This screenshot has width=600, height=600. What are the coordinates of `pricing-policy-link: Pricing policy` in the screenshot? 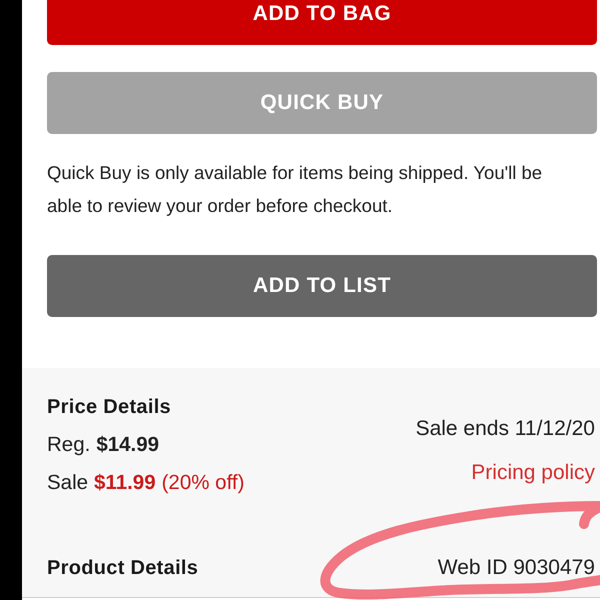 It's located at (533, 472).